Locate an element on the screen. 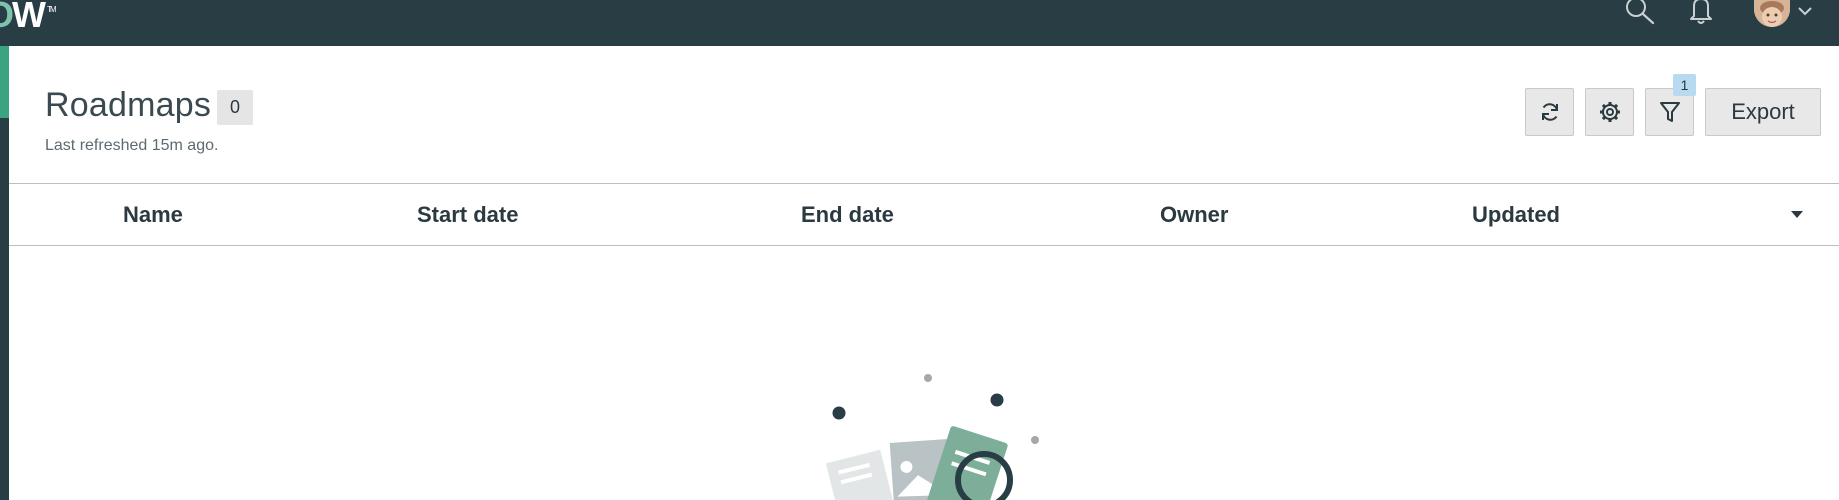 This screenshot has width=1839, height=500. last-refreshed-text: Last refreshed 15m ago. is located at coordinates (132, 145).